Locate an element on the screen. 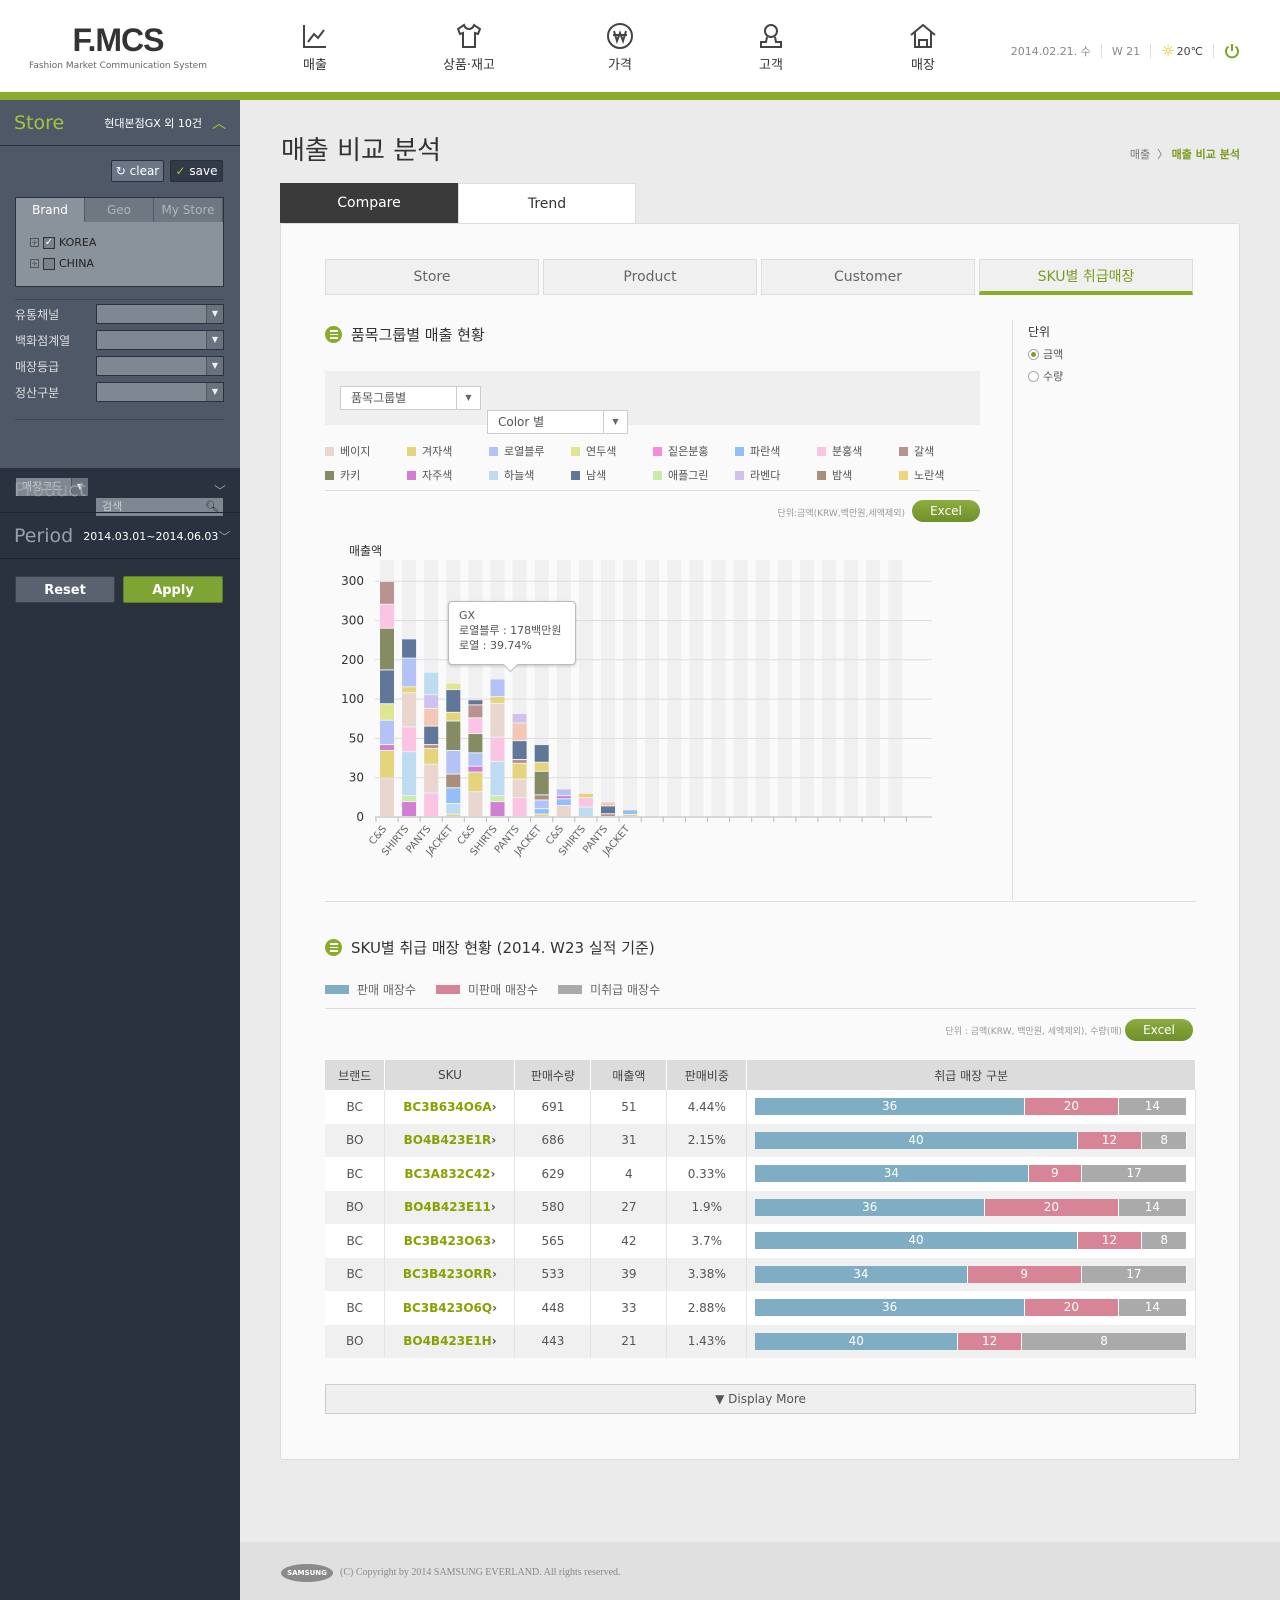 The image size is (1280, 1600). legend-item: 갈색 is located at coordinates (940, 451).